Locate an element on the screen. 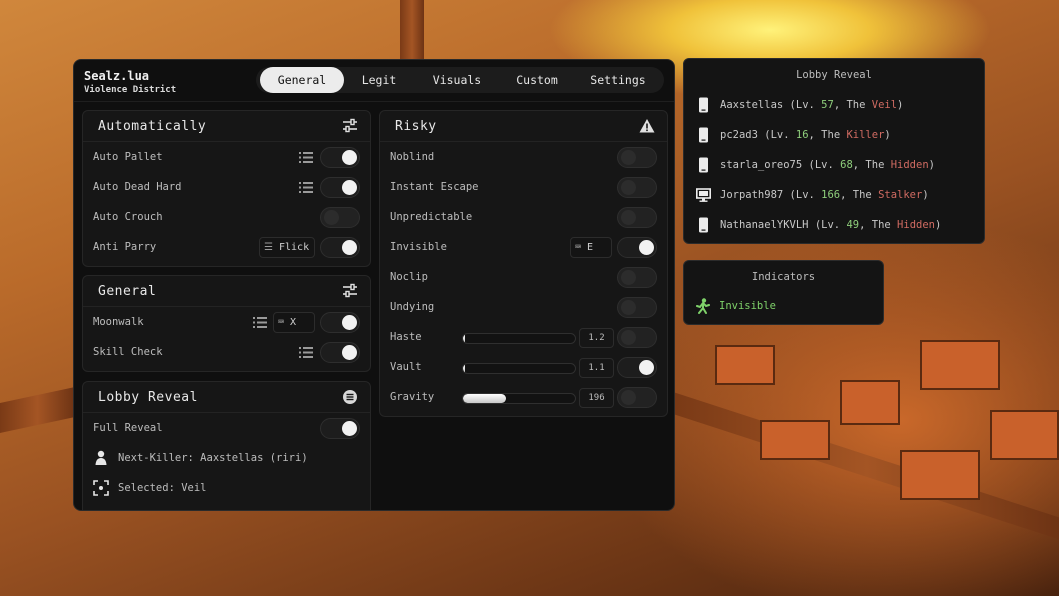 This screenshot has height=596, width=1059. phone-icon is located at coordinates (703, 105).